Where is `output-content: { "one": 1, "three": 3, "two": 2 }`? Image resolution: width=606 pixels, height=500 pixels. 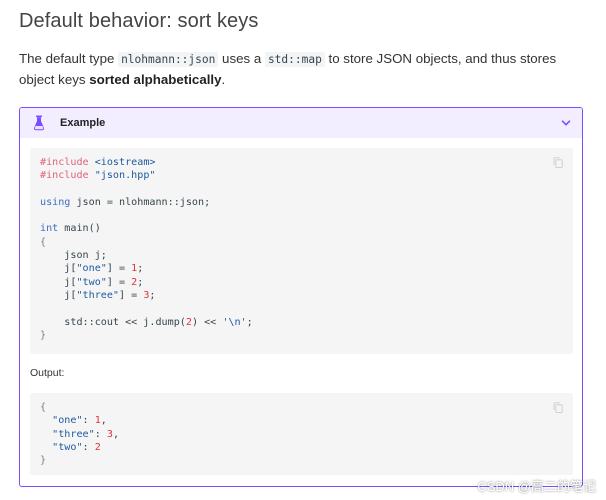 output-content: { "one": 1, "three": 3, "two": 2 } is located at coordinates (80, 434).